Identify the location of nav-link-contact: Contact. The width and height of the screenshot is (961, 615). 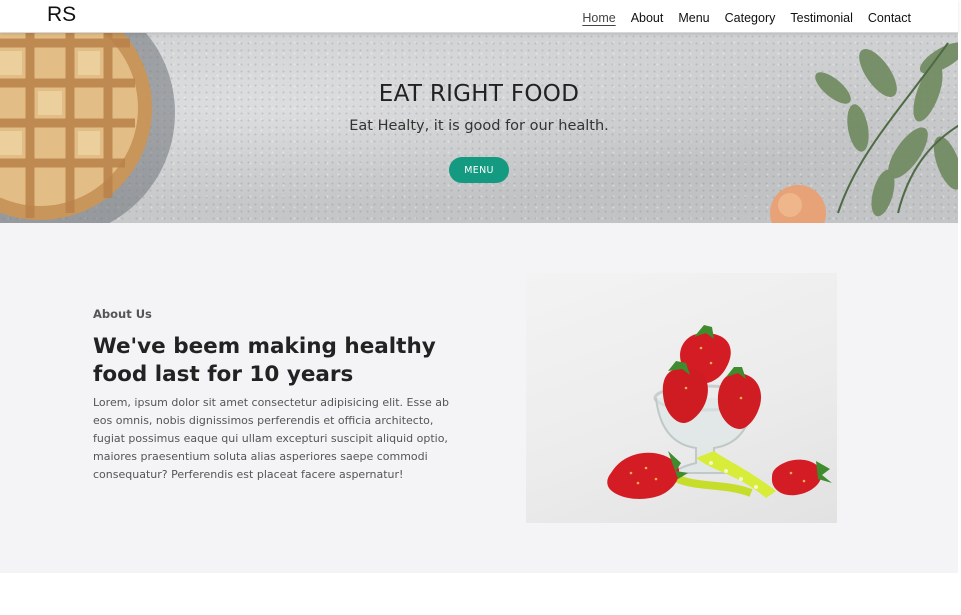
(889, 18).